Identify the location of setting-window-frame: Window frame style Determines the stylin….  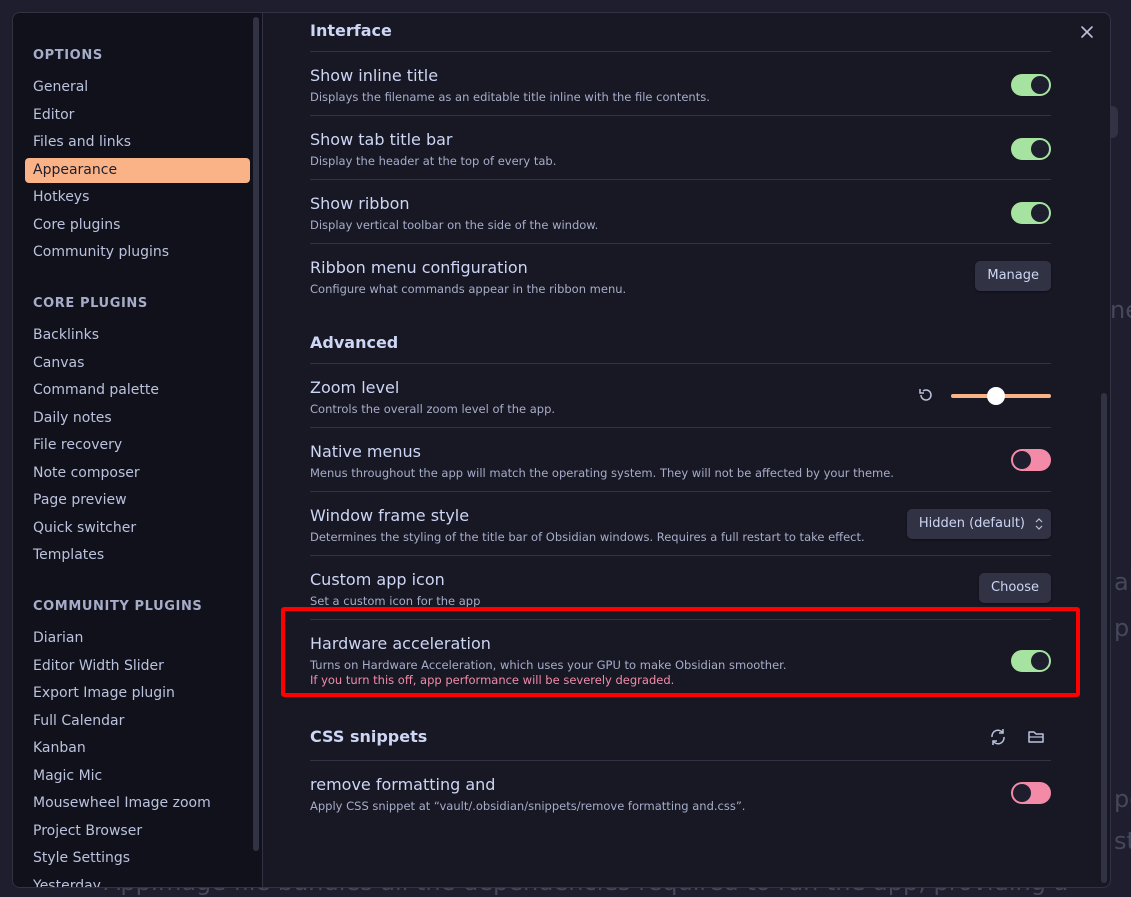
(680, 523).